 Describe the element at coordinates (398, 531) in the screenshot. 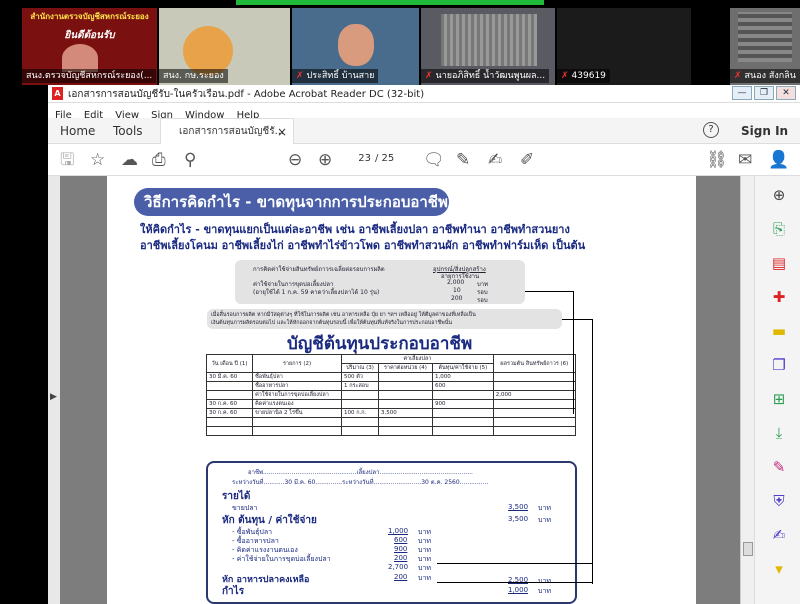

I see `pl-item-value: 1,000` at that location.